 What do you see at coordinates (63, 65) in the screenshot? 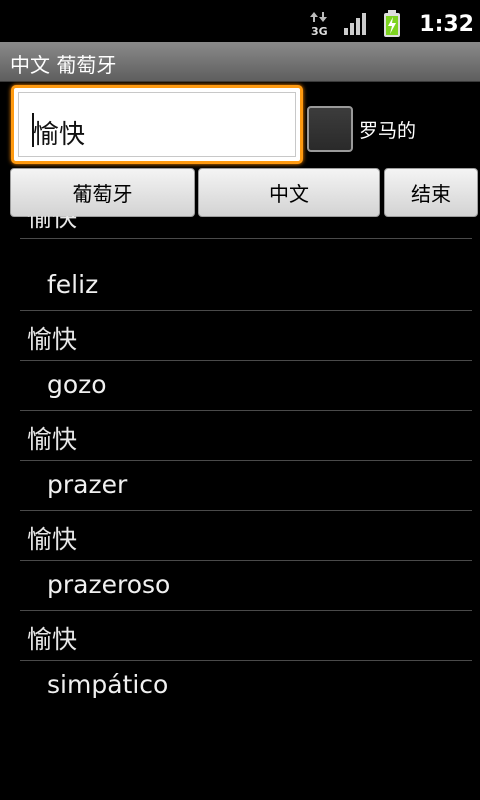
I see `app-title: 中文 葡萄牙` at bounding box center [63, 65].